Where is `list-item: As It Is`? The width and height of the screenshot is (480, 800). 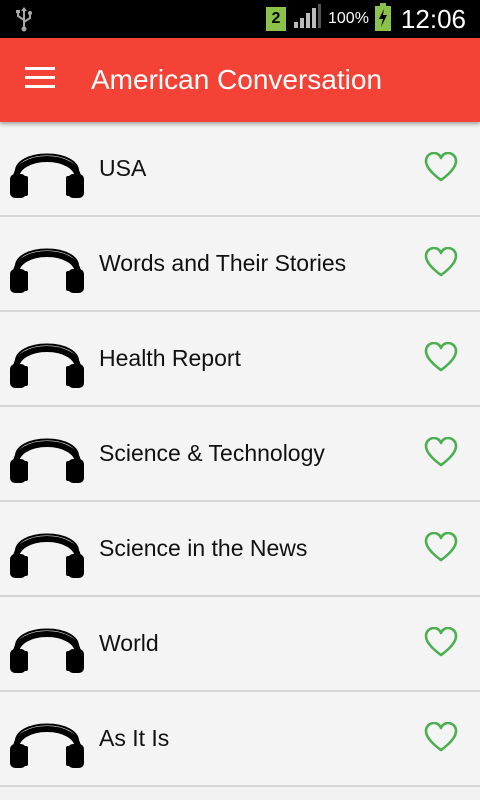
list-item: As It Is is located at coordinates (240, 739).